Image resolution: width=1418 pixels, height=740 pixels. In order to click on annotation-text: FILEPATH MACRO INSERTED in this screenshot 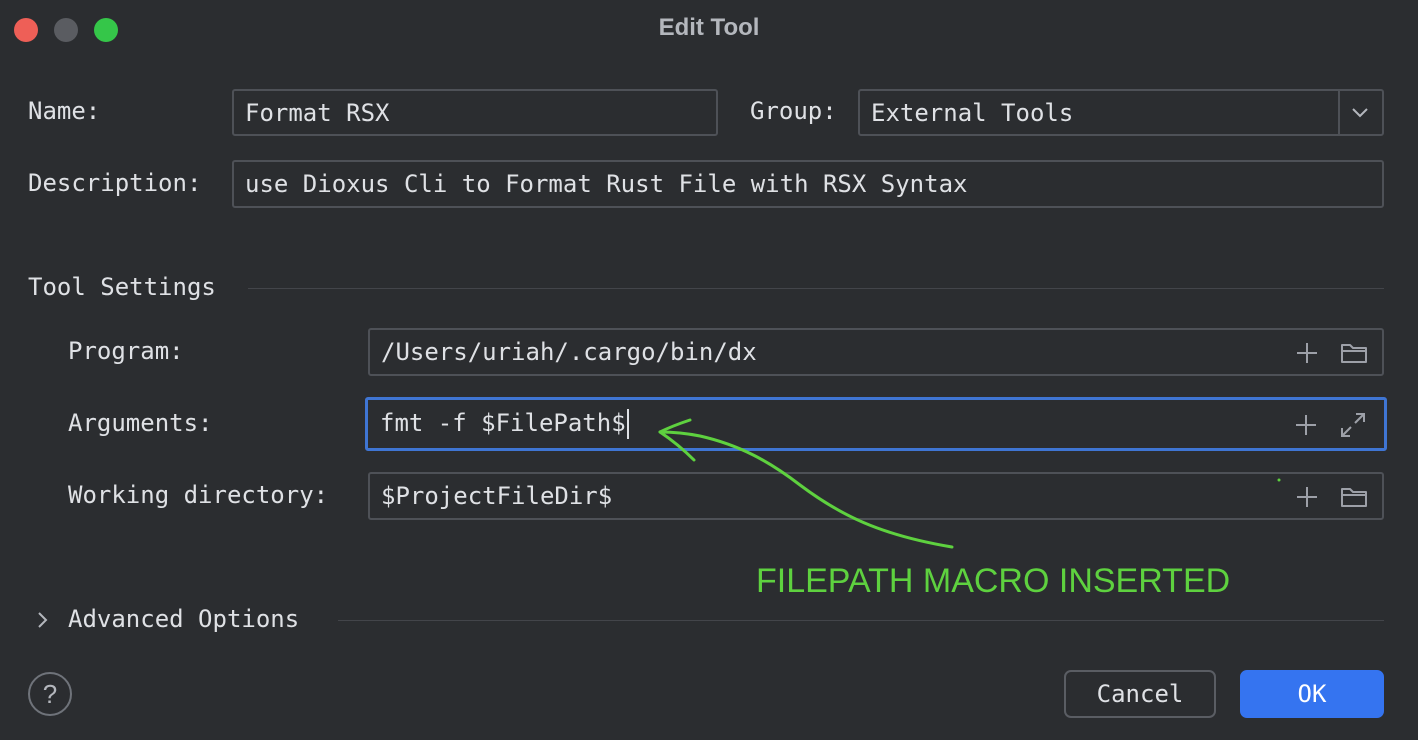, I will do `click(993, 581)`.